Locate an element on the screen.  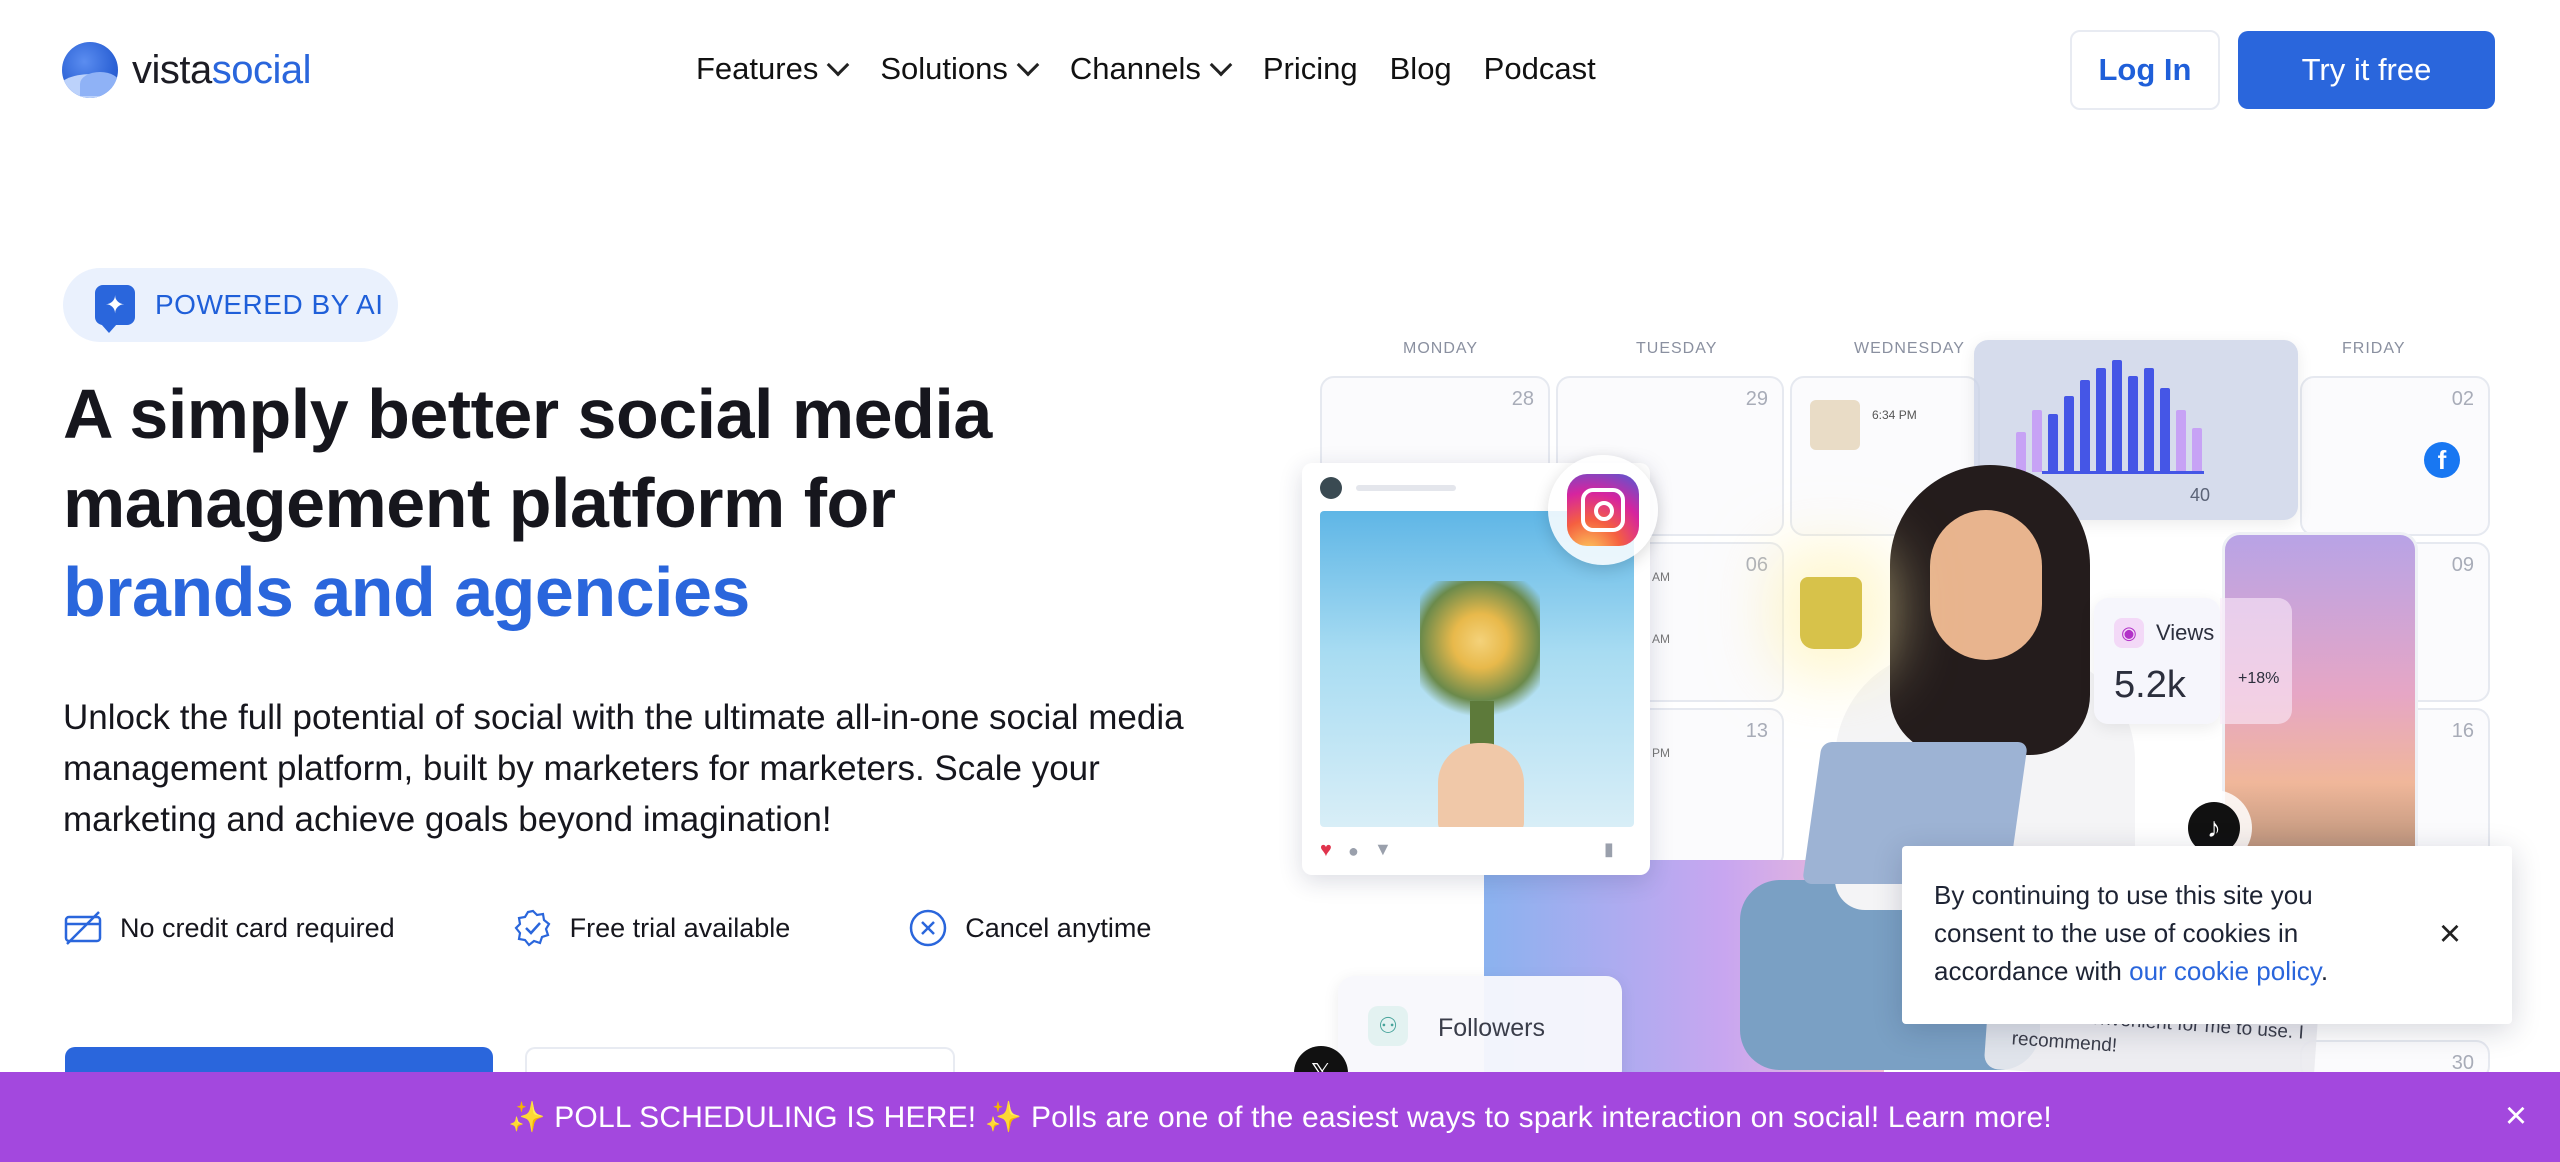
perk-free-trial: Free trial available is located at coordinates (652, 928).